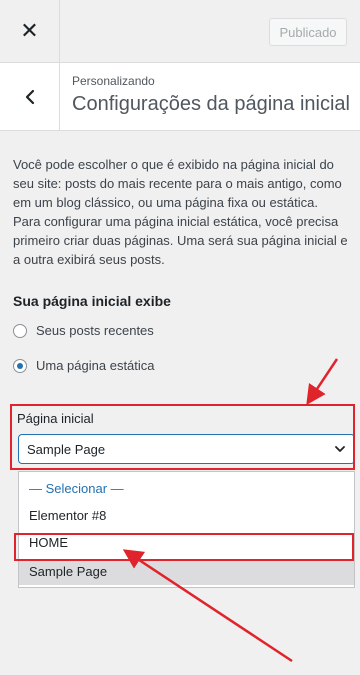  I want to click on radio-static-page: Uma página estática, so click(84, 365).